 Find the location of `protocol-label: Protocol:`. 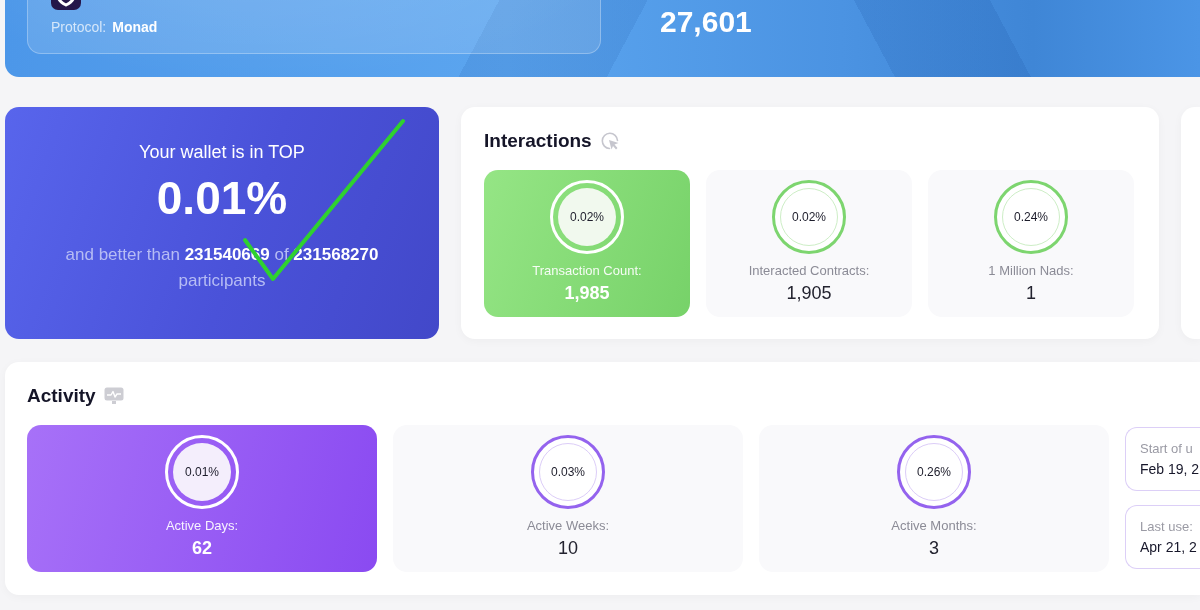

protocol-label: Protocol: is located at coordinates (79, 27).